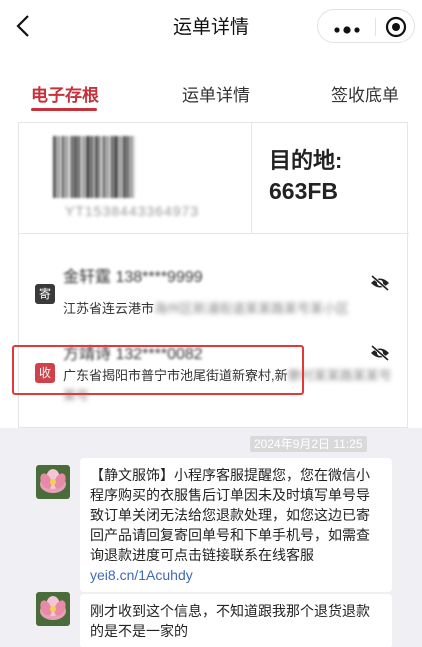 The image size is (422, 647). I want to click on more-dots-icon, so click(347, 30).